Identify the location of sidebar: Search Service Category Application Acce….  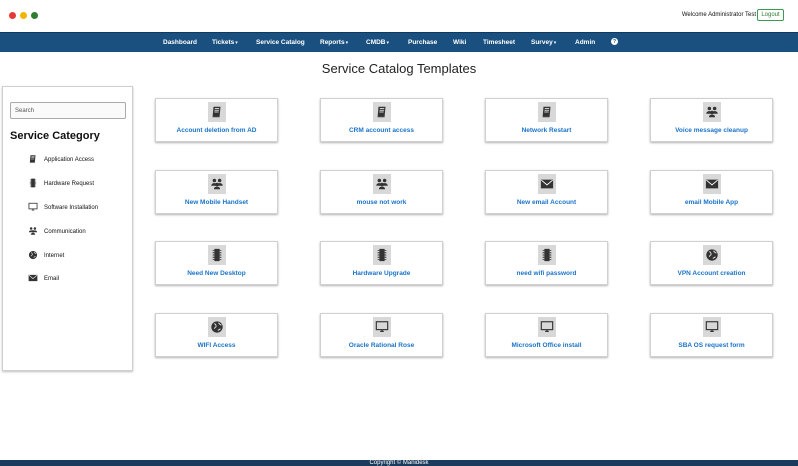
(67, 228).